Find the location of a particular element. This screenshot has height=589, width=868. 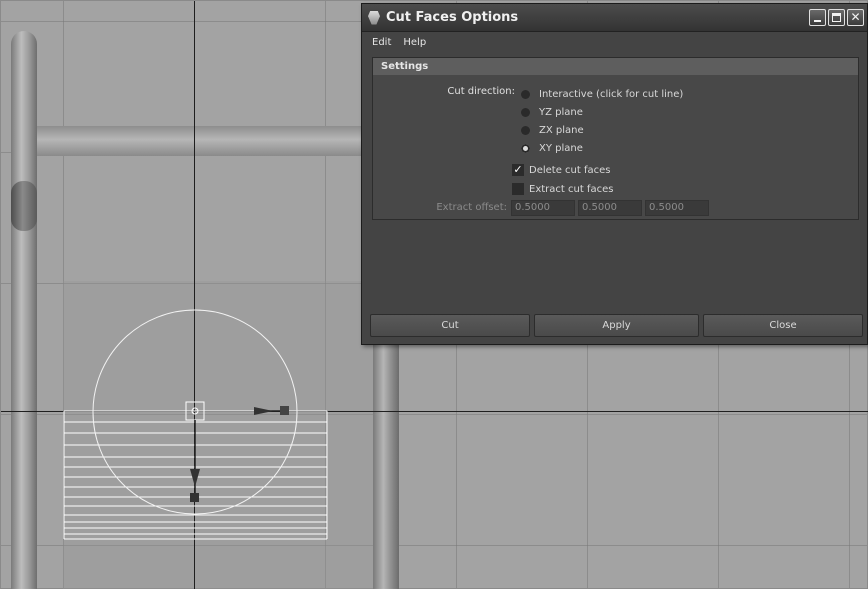

radio-zx-plane: ZX plane is located at coordinates (552, 130).